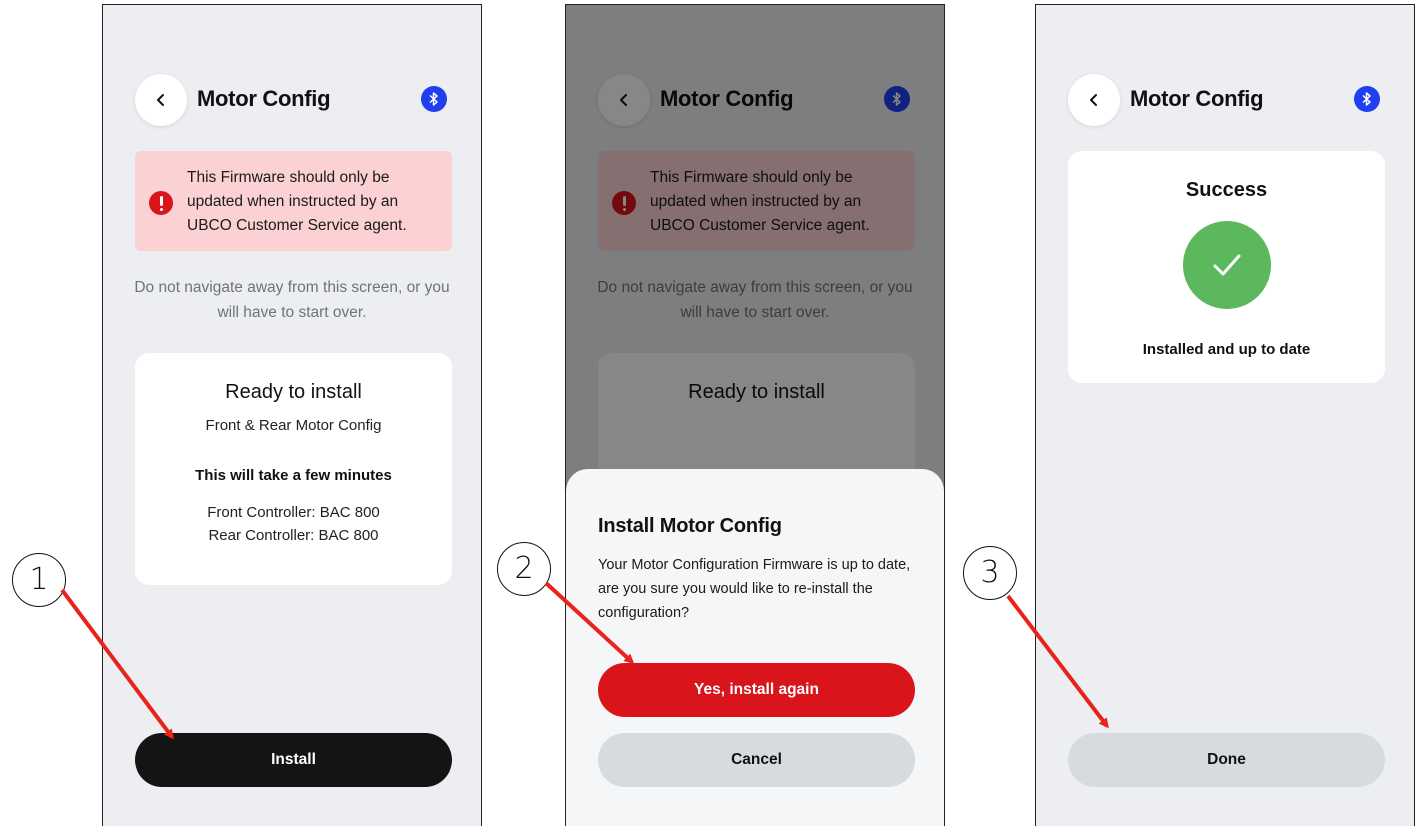 The height and width of the screenshot is (826, 1423). I want to click on annotation-arrows, so click(584, 660).